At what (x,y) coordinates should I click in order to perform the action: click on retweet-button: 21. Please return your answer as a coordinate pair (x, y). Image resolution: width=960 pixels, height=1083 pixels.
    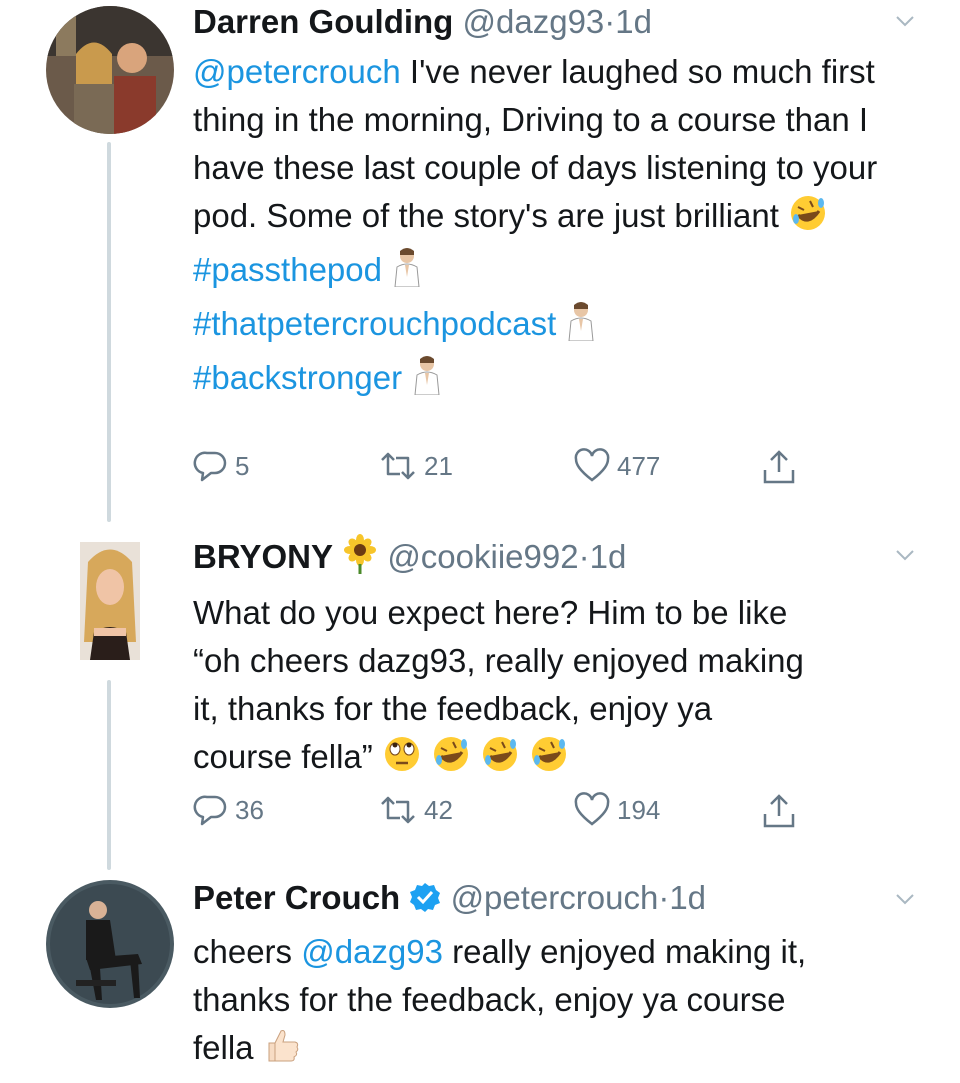
    Looking at the image, I should click on (415, 466).